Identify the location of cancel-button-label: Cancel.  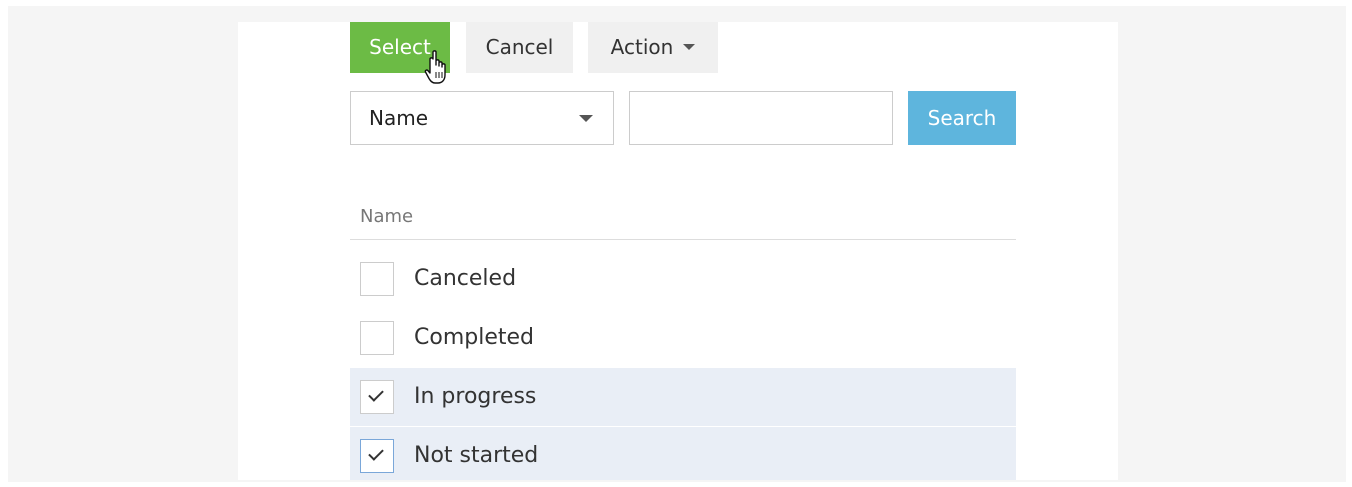
(519, 47).